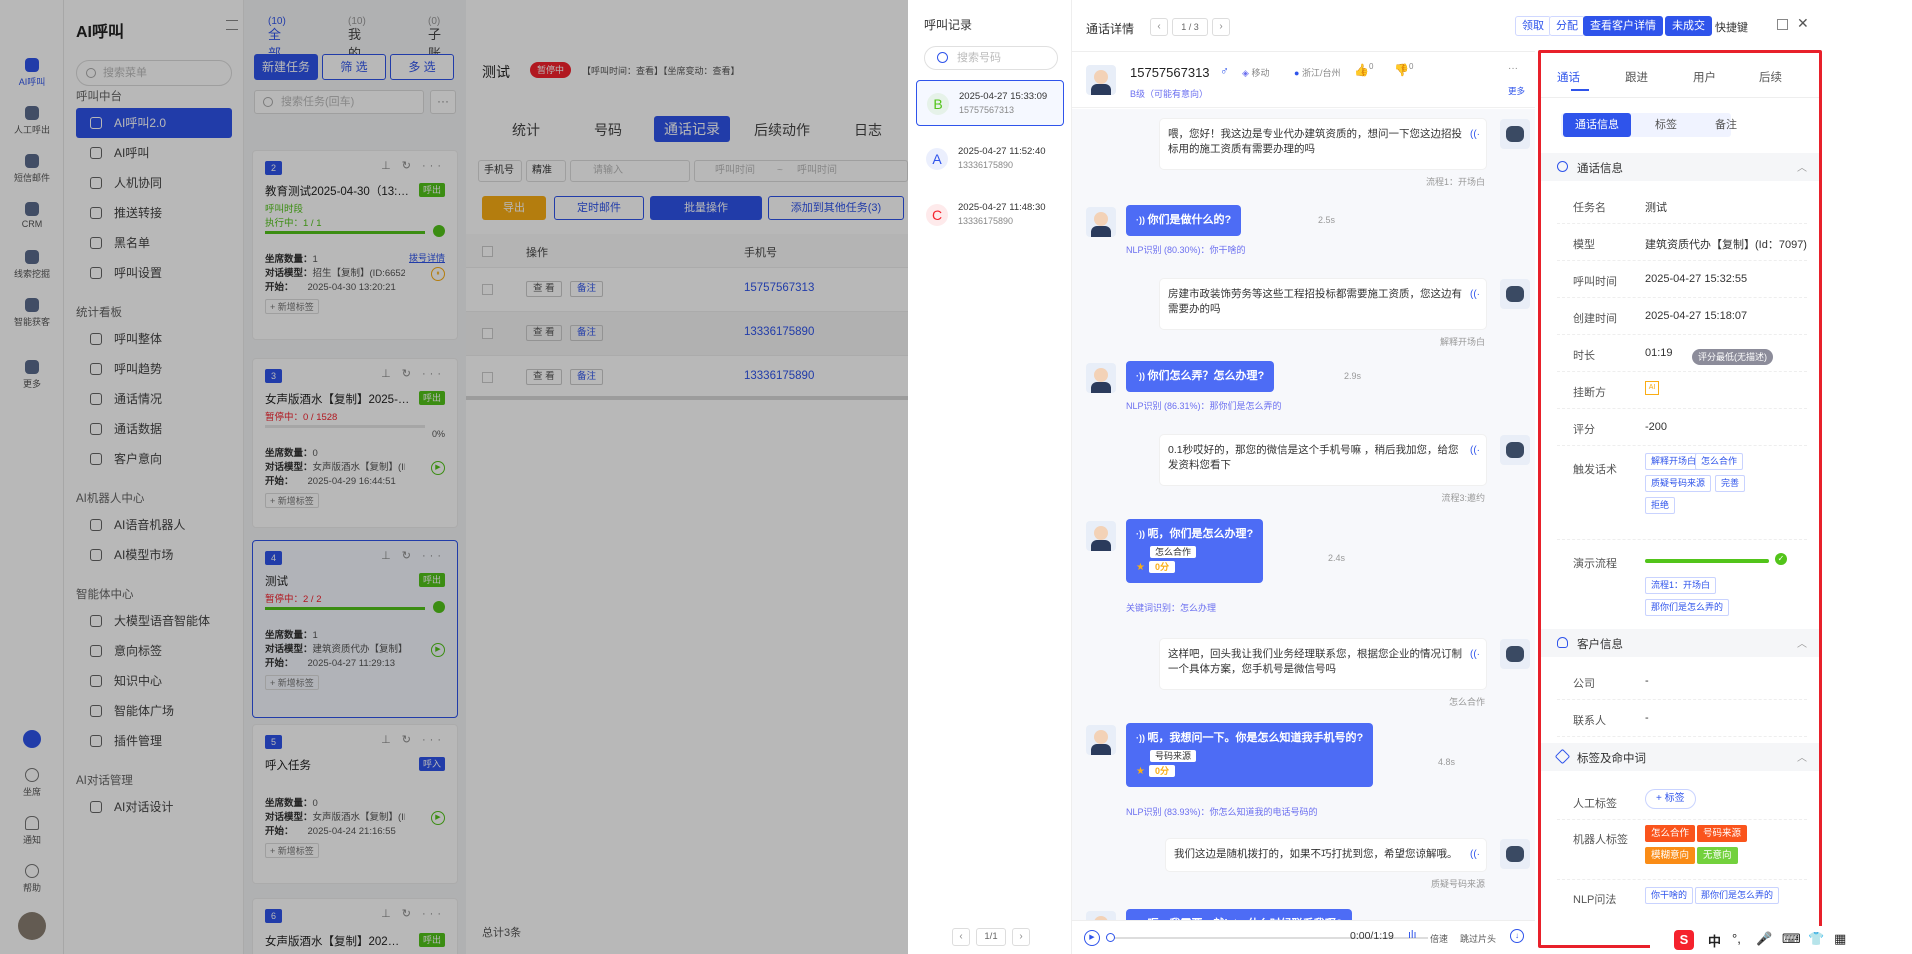 This screenshot has height=954, width=1912. What do you see at coordinates (526, 130) in the screenshot?
I see `main-tab: 统计` at bounding box center [526, 130].